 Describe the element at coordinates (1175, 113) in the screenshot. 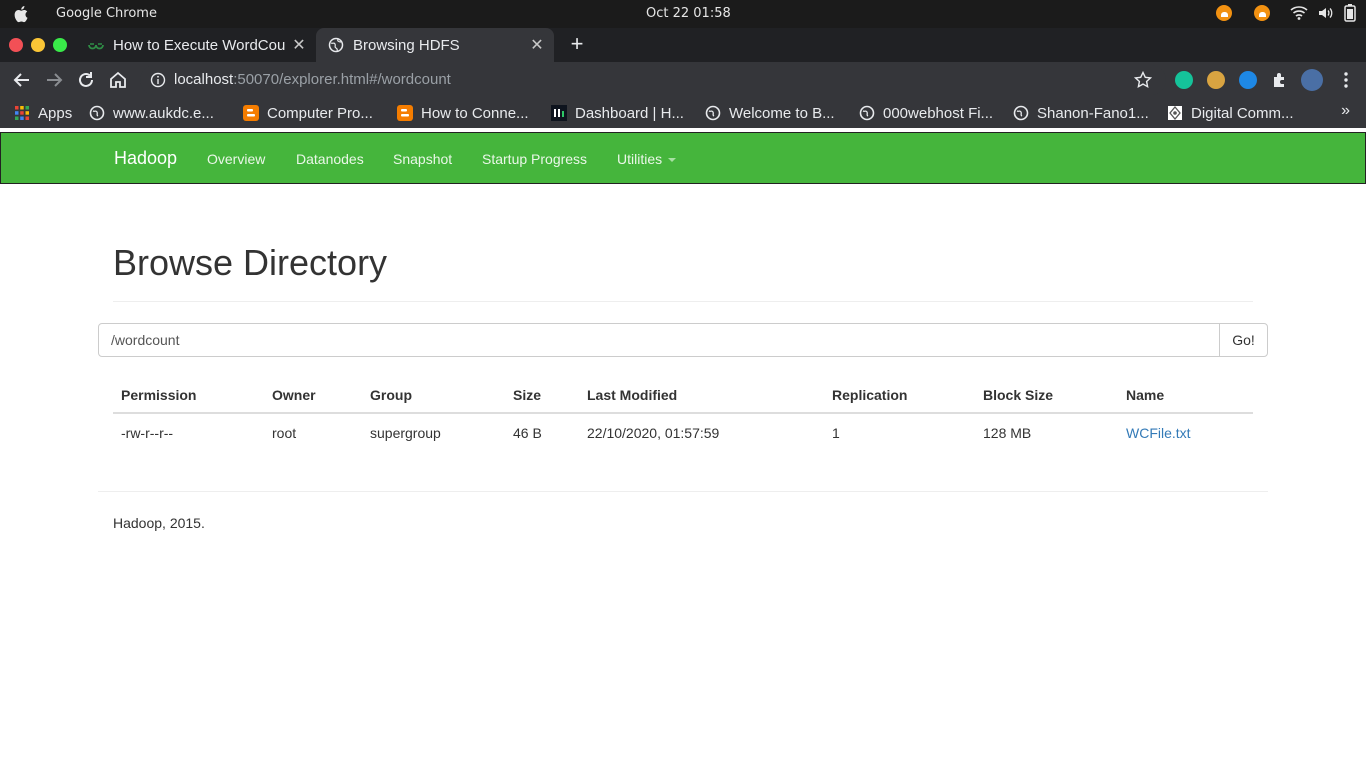

I see `site-icon` at that location.